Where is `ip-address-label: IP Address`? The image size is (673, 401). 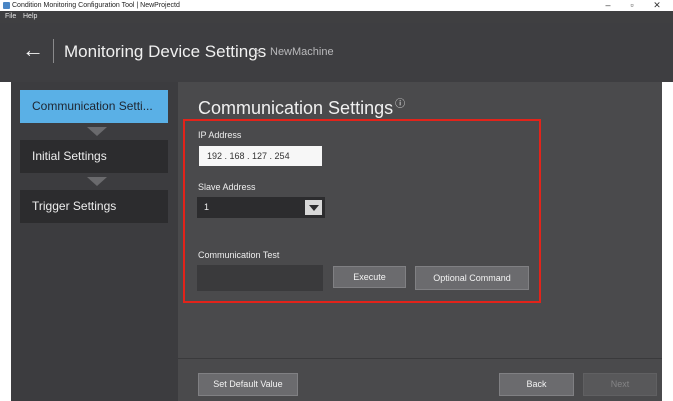 ip-address-label: IP Address is located at coordinates (220, 135).